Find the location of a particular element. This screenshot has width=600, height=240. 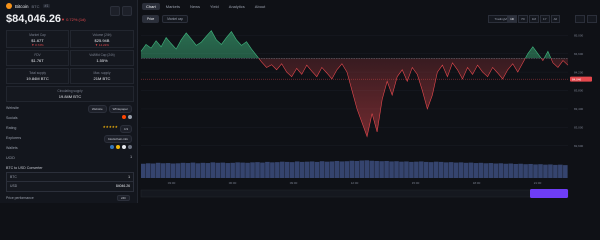

y-tick-label: 83,000 is located at coordinates (579, 128).